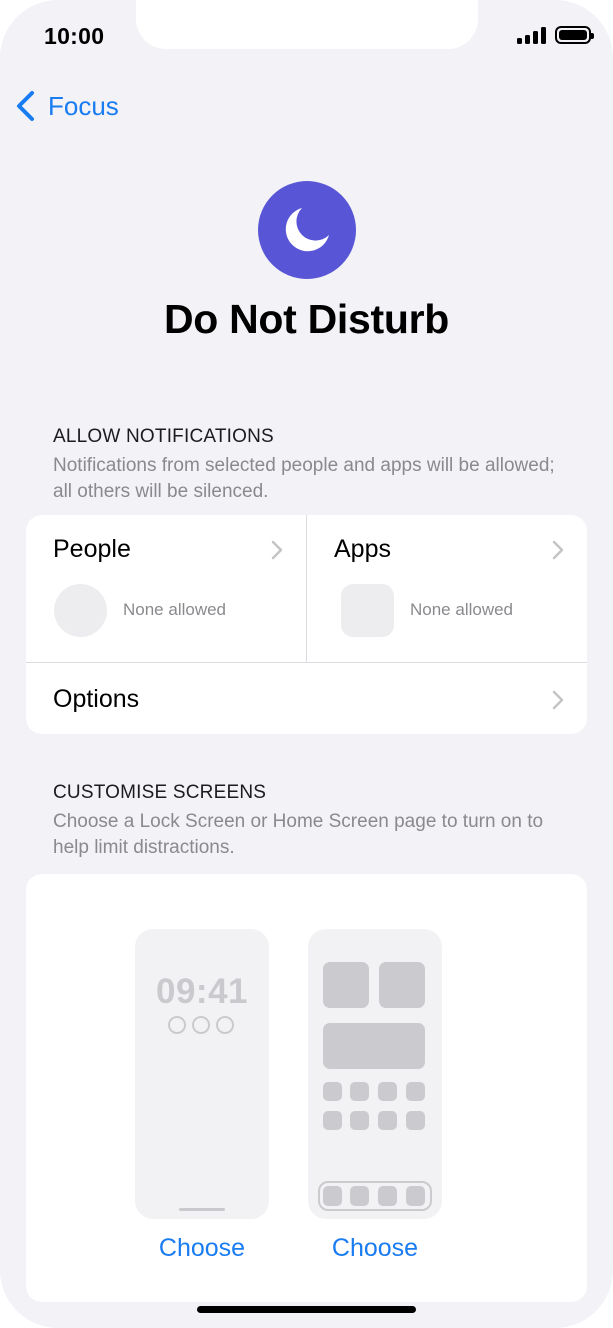 The image size is (613, 1328). Describe the element at coordinates (25, 106) in the screenshot. I see `chevron-left-icon` at that location.